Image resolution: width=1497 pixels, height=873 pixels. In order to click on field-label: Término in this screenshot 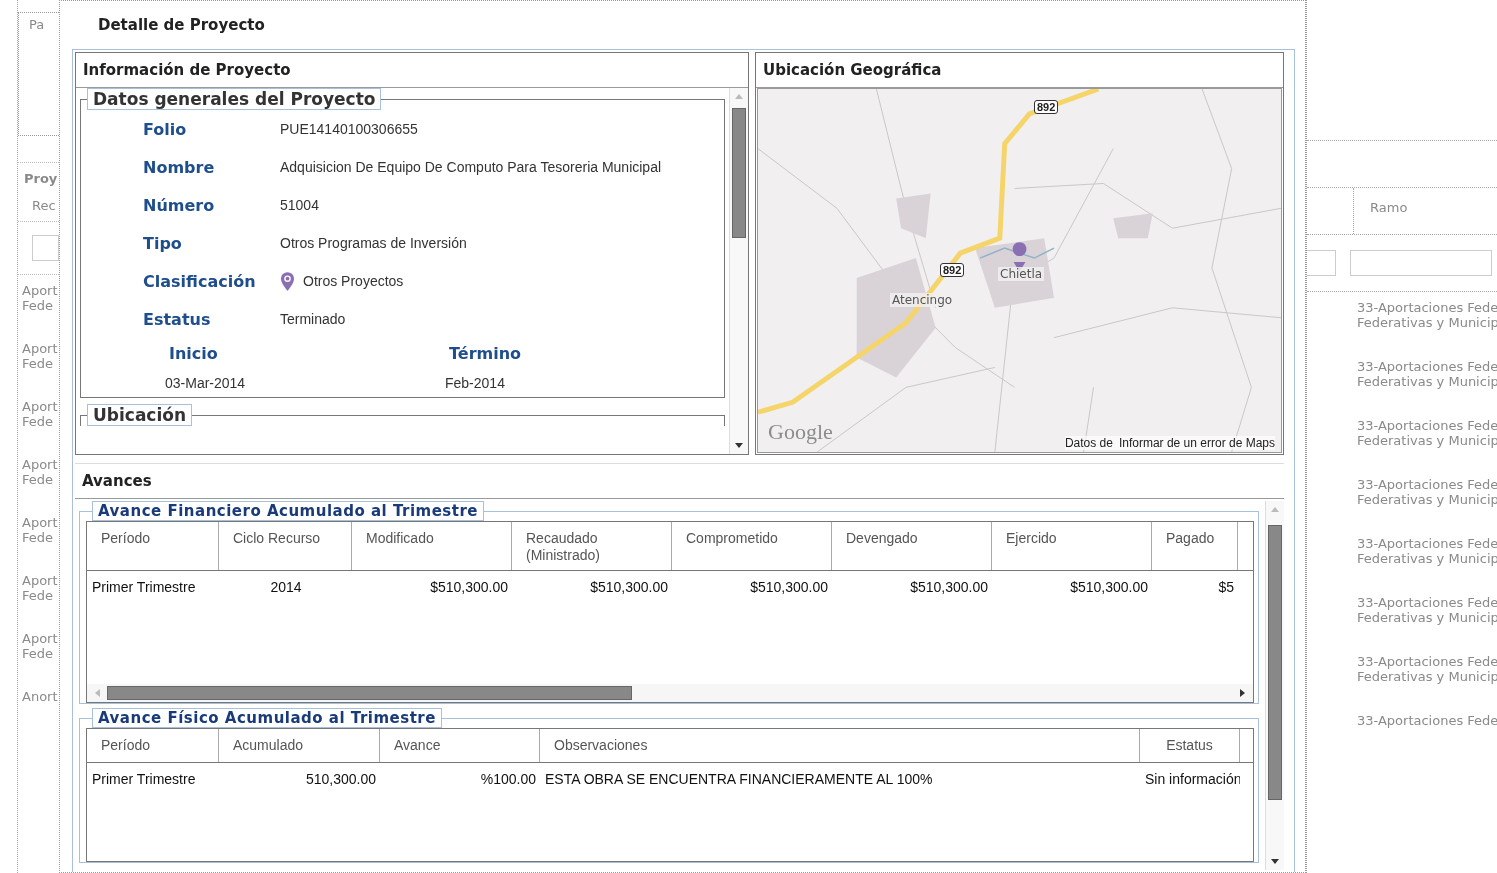, I will do `click(485, 353)`.